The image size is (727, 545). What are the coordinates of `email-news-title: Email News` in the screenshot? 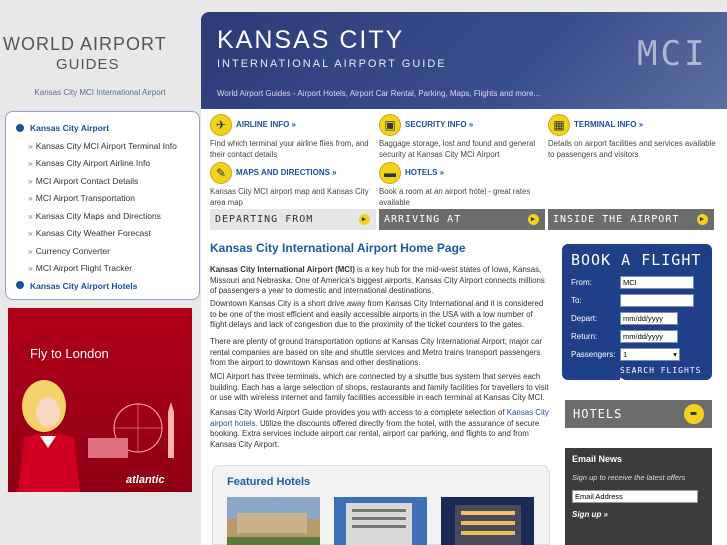 It's located at (597, 459).